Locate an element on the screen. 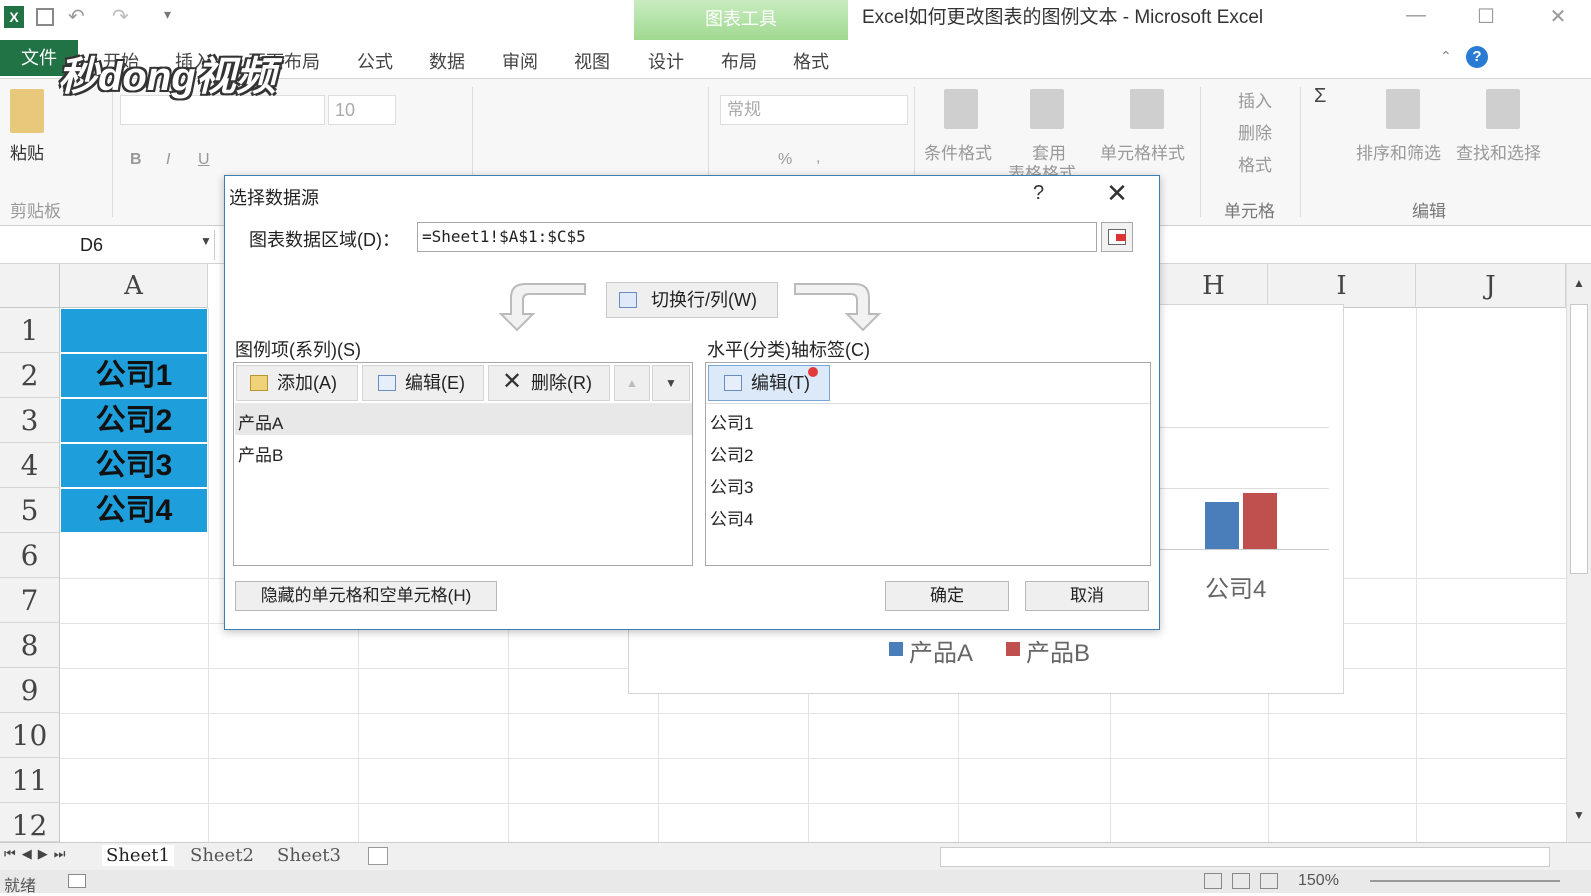 The height and width of the screenshot is (896, 1591). bold-button: B is located at coordinates (136, 160).